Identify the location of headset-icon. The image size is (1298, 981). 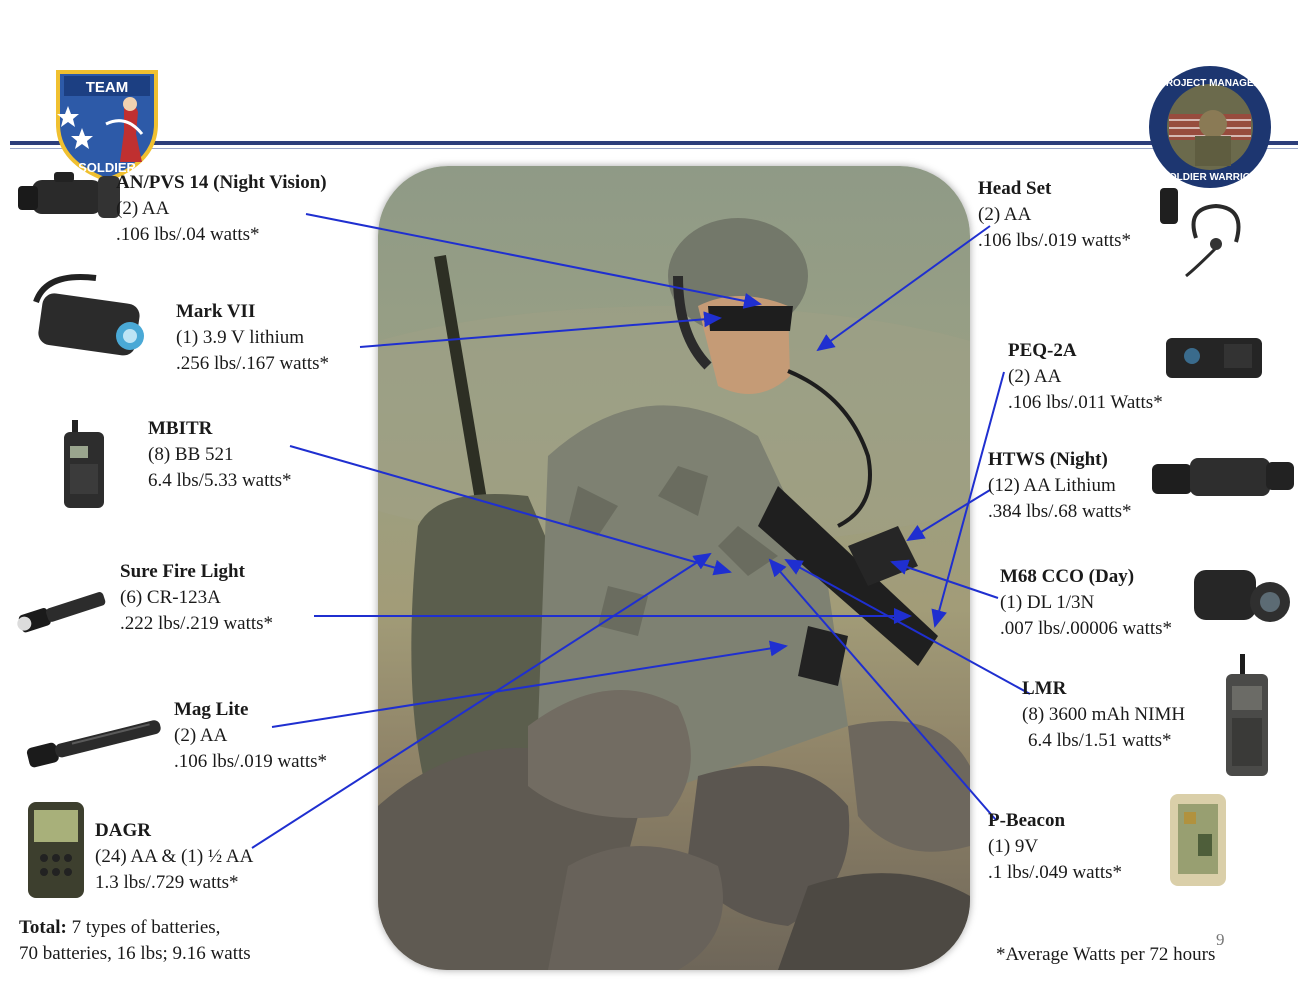
(1200, 233).